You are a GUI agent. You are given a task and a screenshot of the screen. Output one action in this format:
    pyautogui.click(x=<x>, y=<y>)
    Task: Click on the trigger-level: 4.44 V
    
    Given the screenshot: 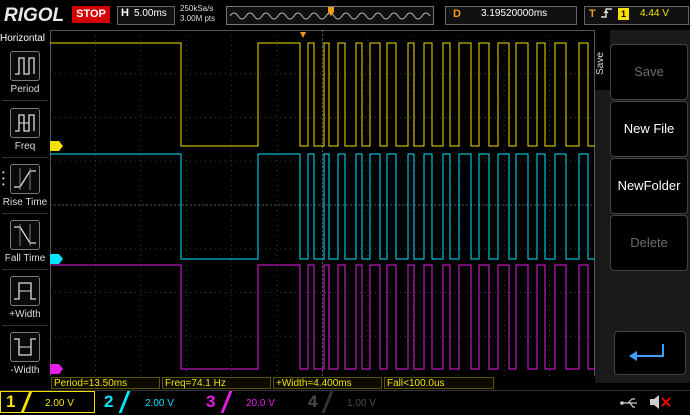 What is the action you would take?
    pyautogui.click(x=654, y=13)
    